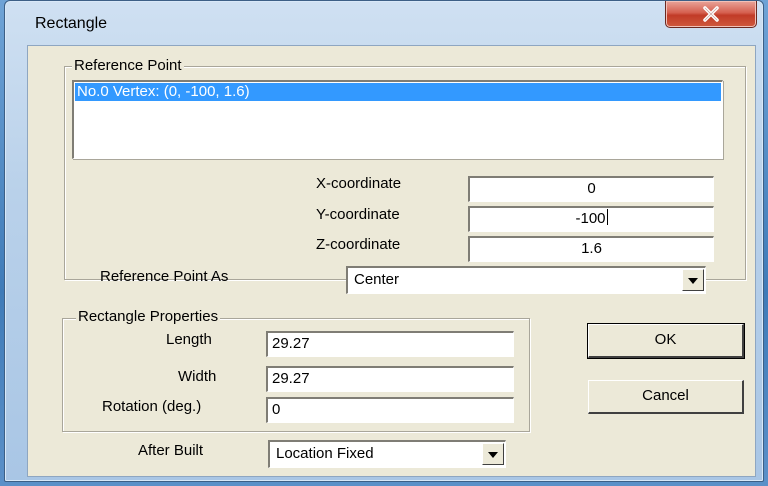  Describe the element at coordinates (591, 189) in the screenshot. I see `x-coordinate-input: 0` at that location.